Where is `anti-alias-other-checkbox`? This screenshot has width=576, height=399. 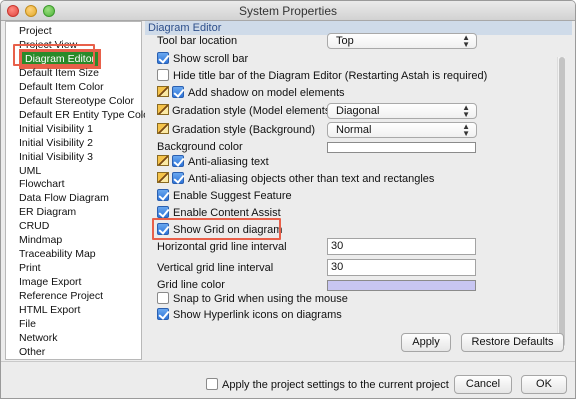 anti-alias-other-checkbox is located at coordinates (178, 178).